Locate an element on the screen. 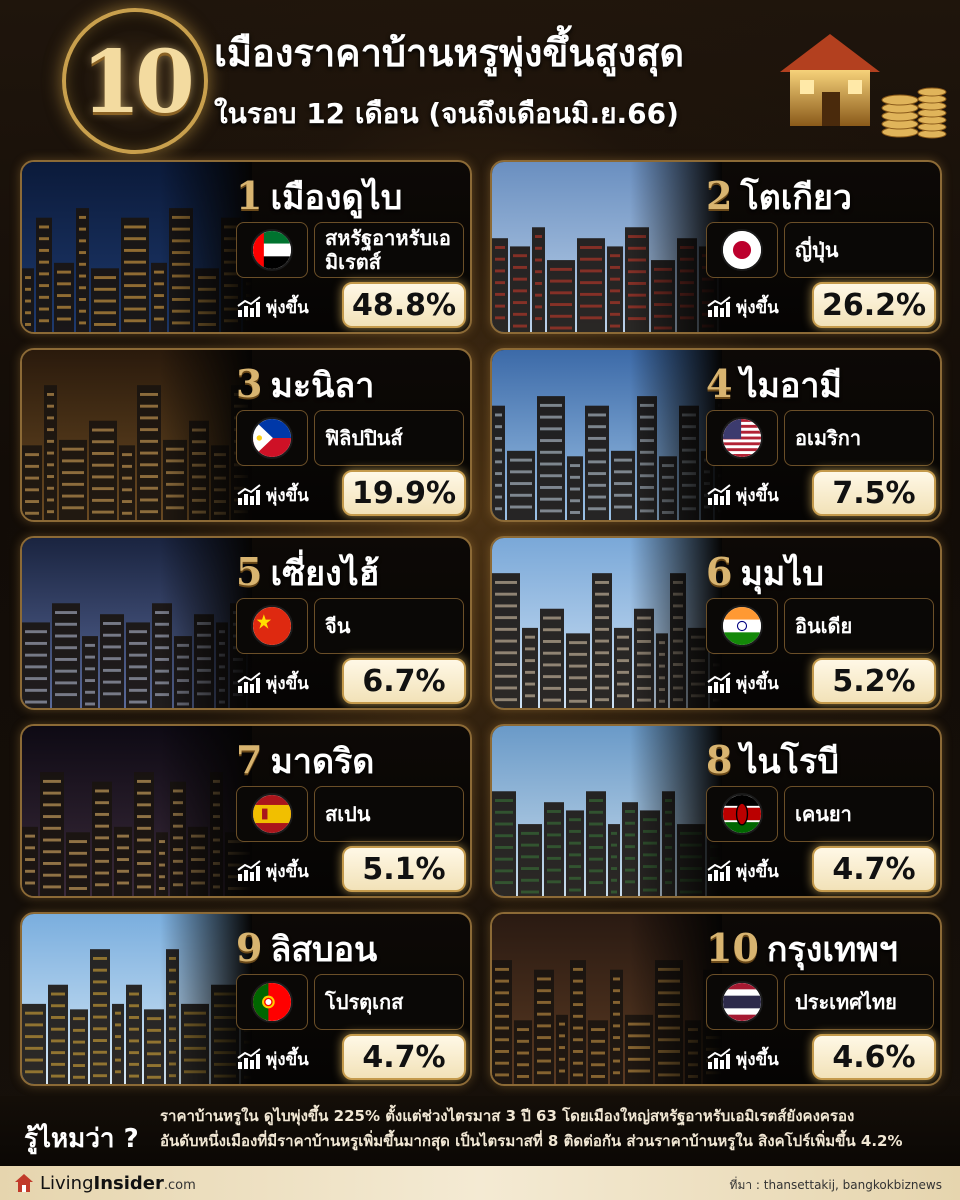 This screenshot has height=1200, width=960. rank-number: 9 is located at coordinates (249, 947).